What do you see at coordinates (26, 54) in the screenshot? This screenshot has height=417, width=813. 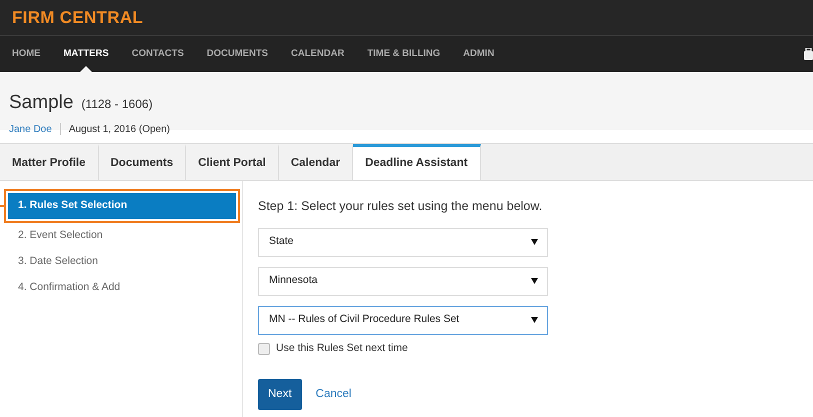 I see `nav-link: HOME` at bounding box center [26, 54].